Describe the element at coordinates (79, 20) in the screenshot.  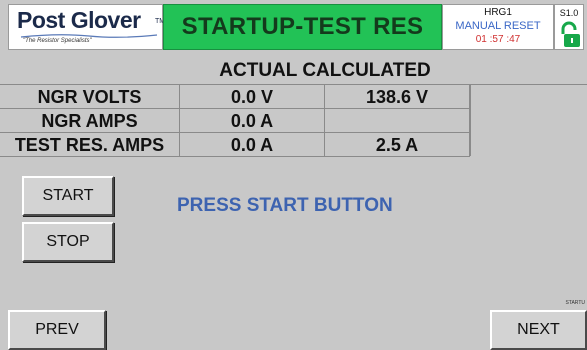
I see `logo-text: Post Glover` at that location.